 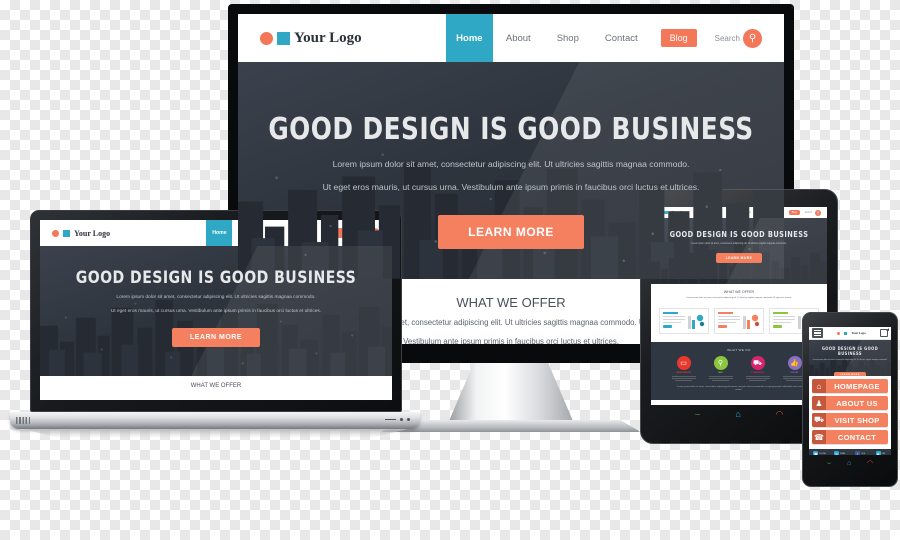 What do you see at coordinates (850, 420) in the screenshot?
I see `menu-item-visit-shop: ⛟ VISIT SHOP` at bounding box center [850, 420].